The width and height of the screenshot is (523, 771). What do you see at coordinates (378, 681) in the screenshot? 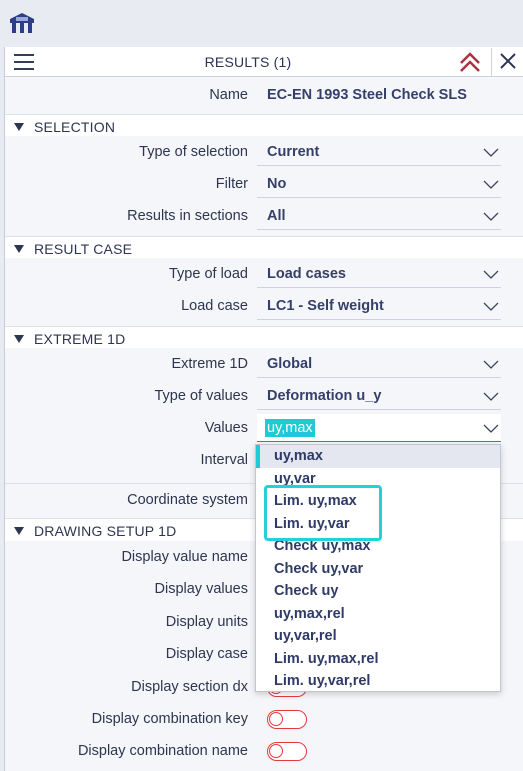
I see `dropdown-option: Lim. uy,var,rel` at bounding box center [378, 681].